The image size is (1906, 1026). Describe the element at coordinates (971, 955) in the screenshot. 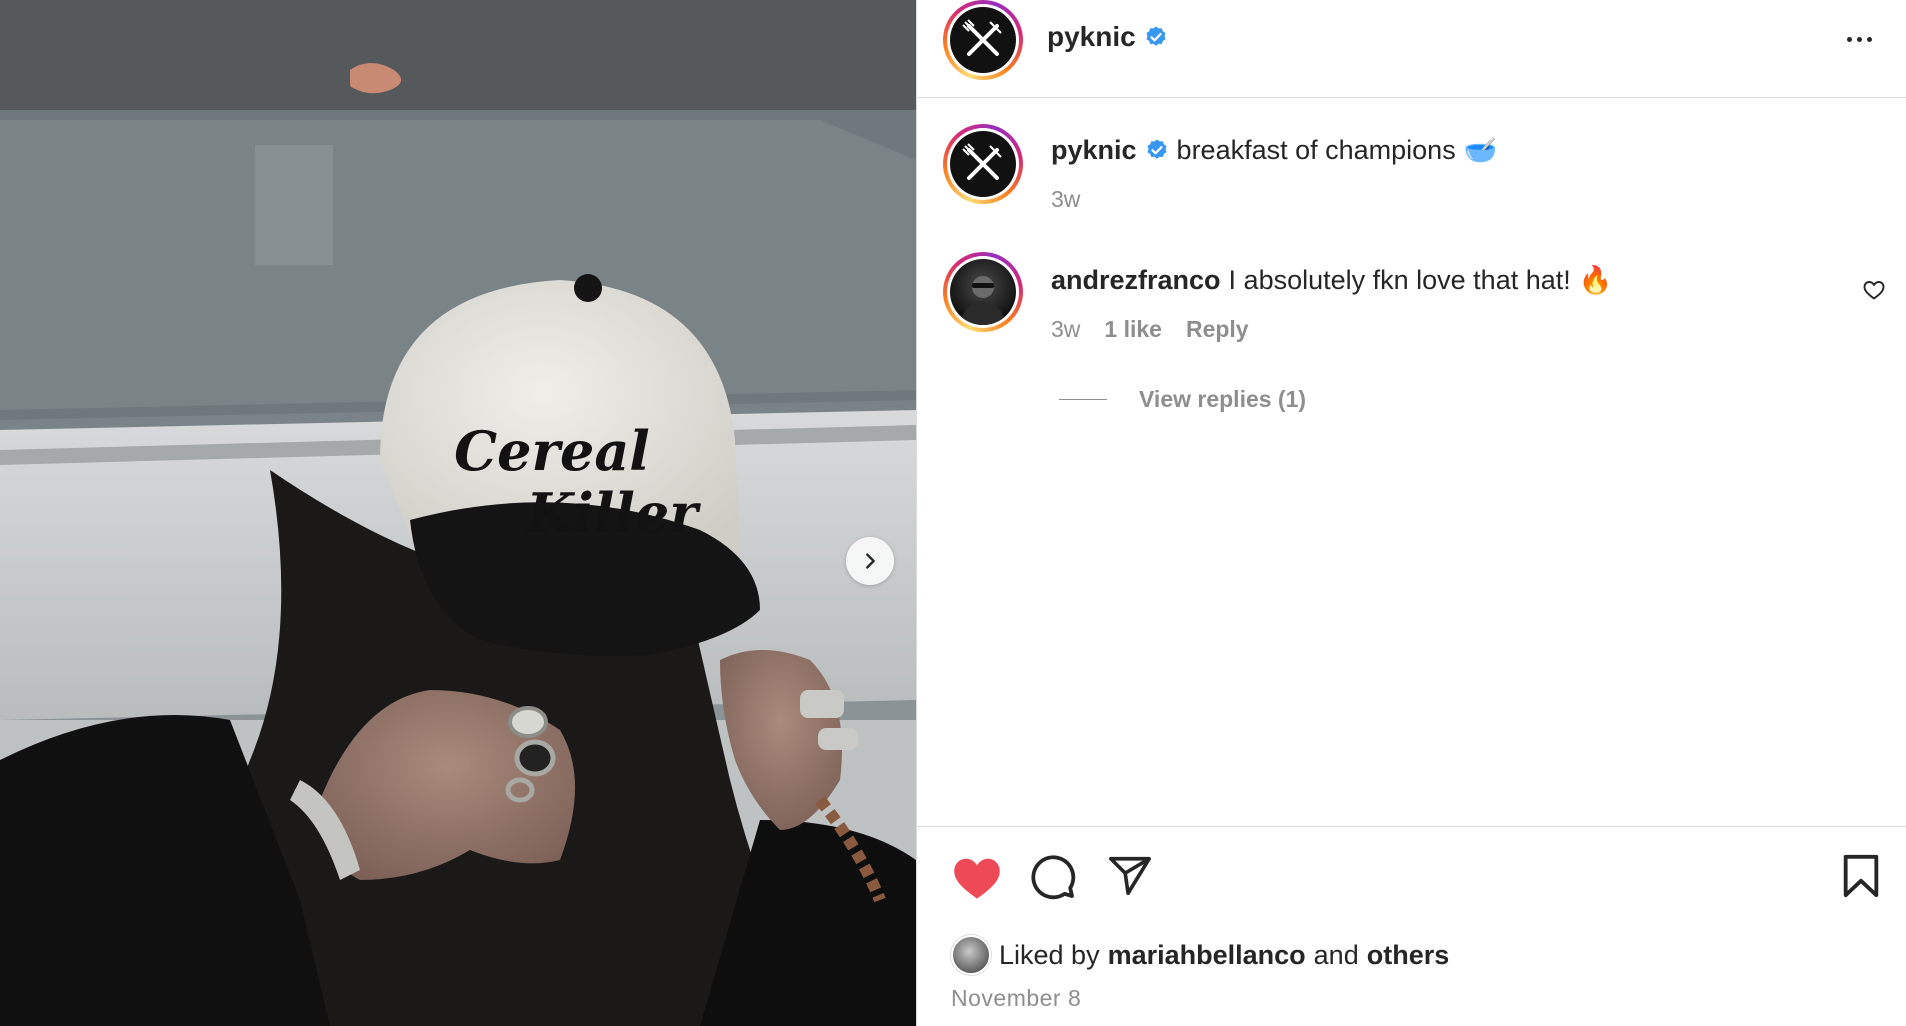

I see `liker-avatar` at that location.